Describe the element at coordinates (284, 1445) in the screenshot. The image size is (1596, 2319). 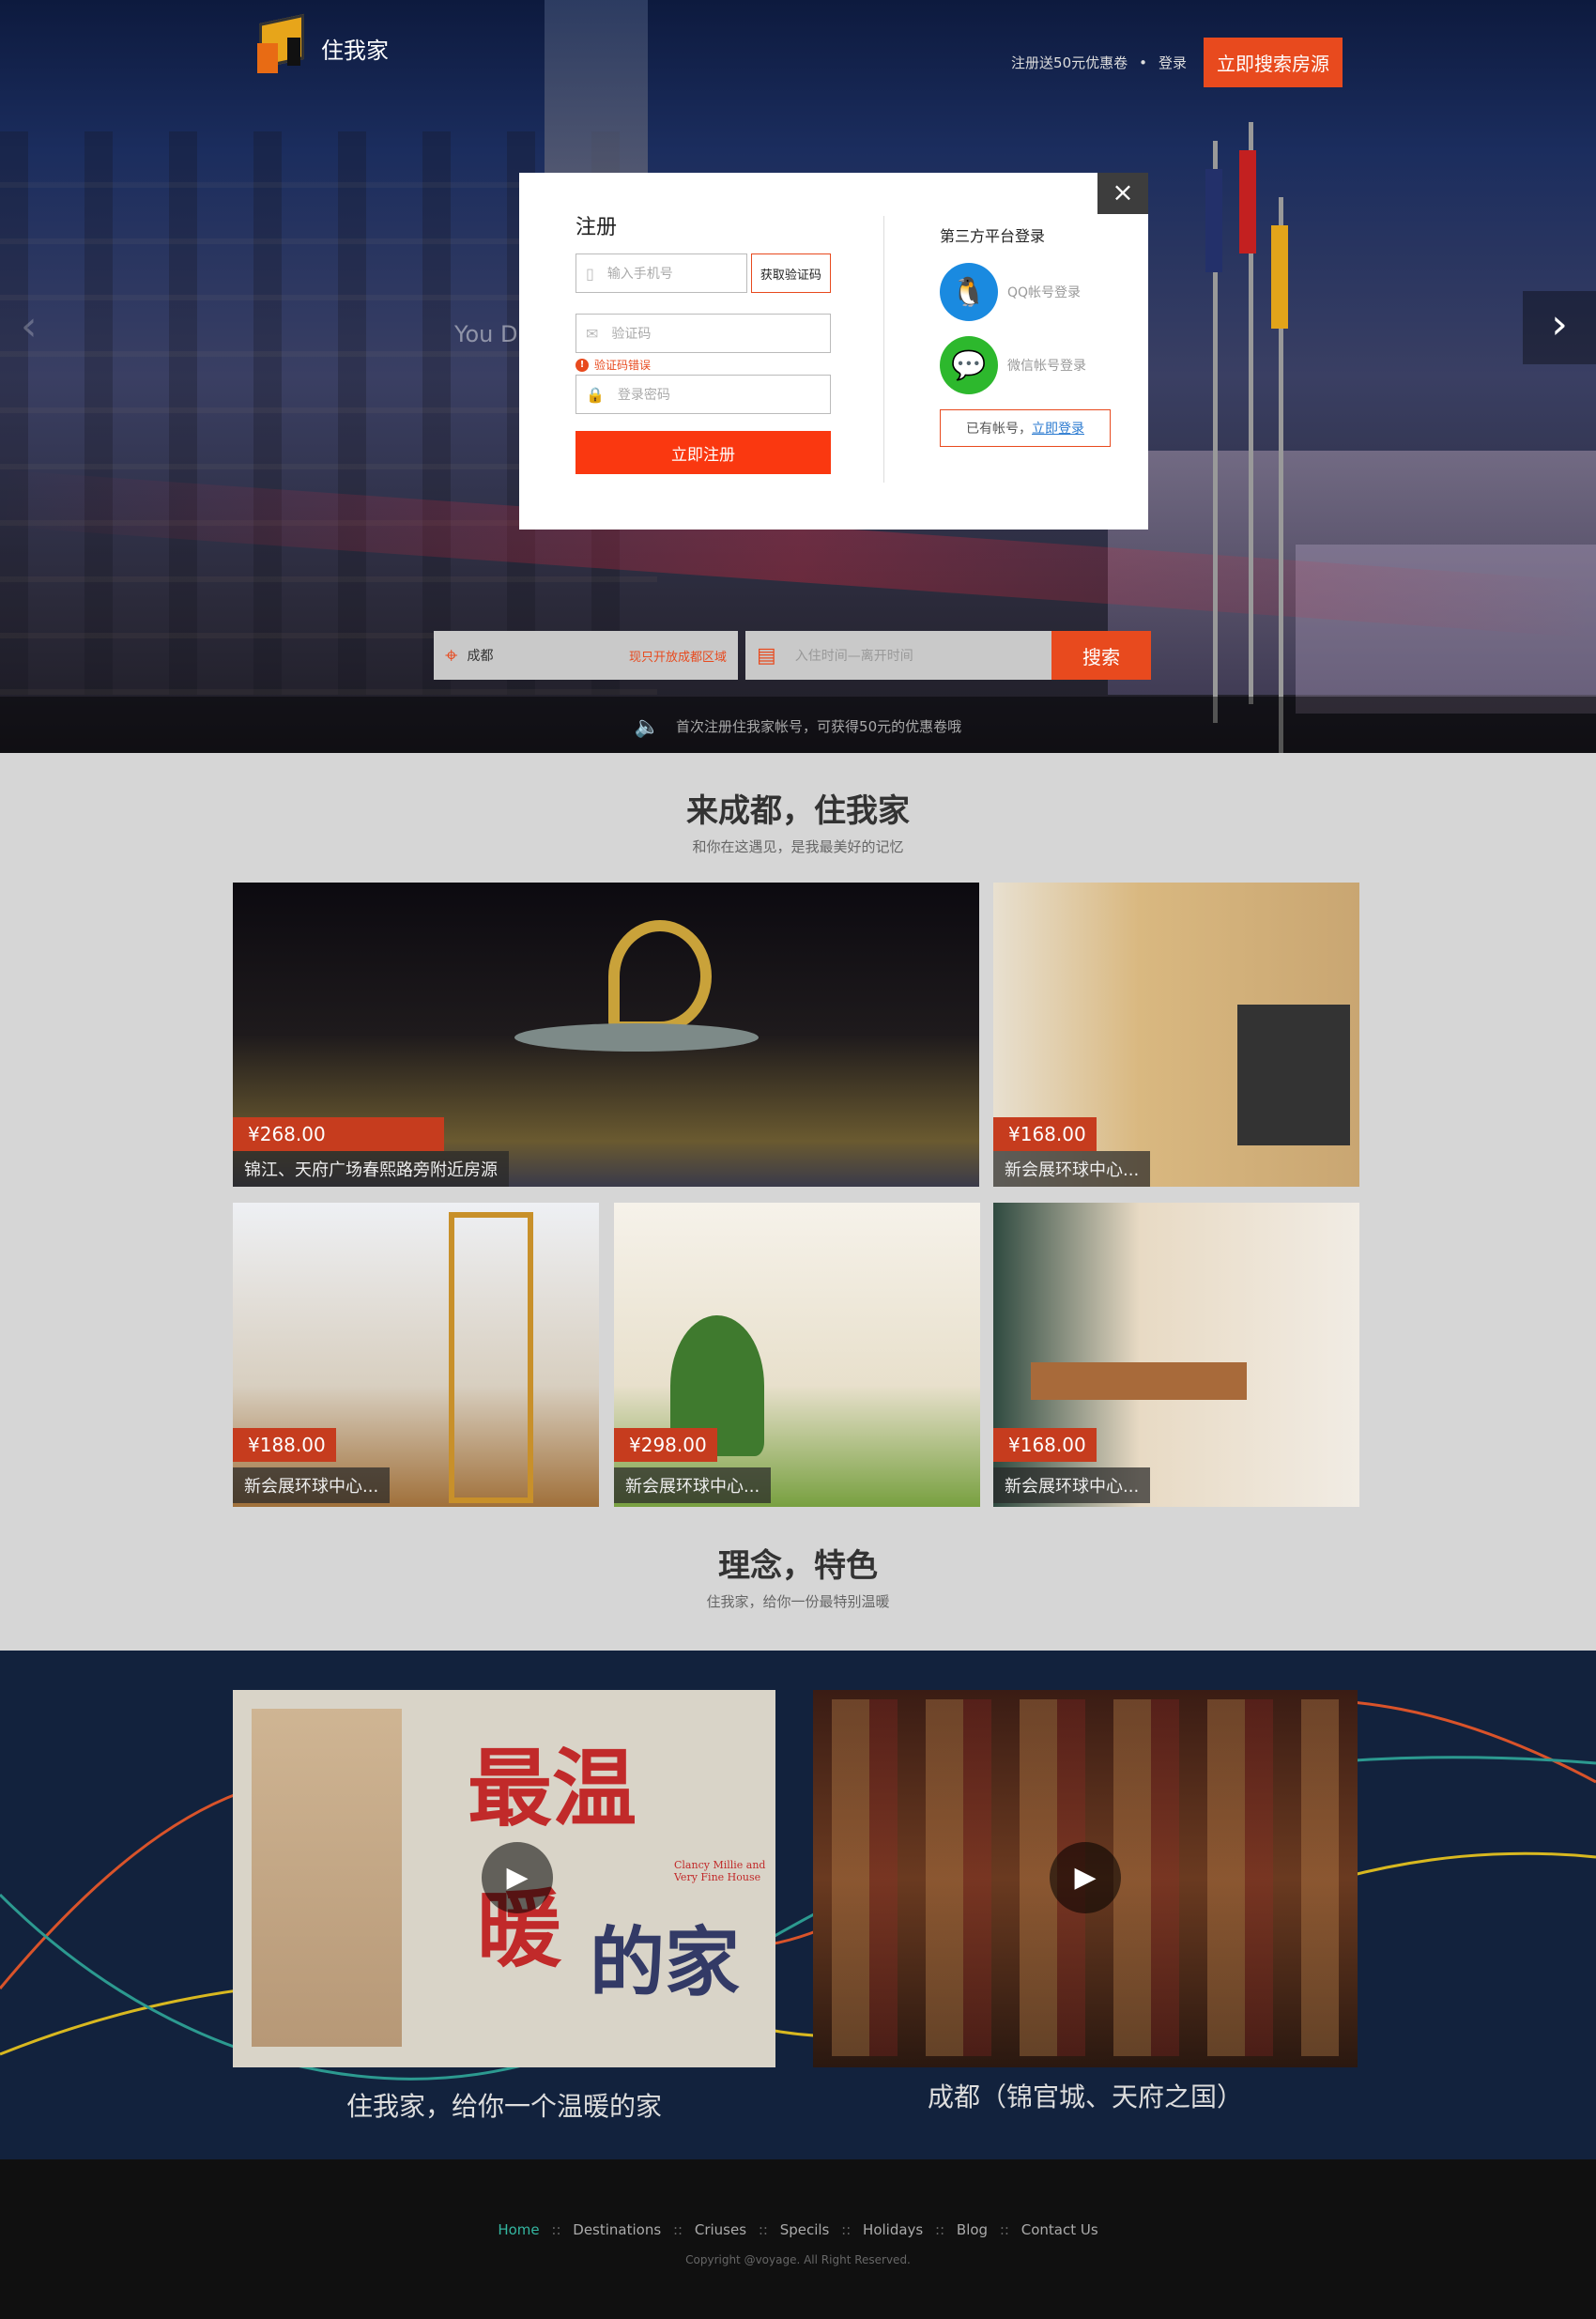
I see `listing-price: ¥188.00` at that location.